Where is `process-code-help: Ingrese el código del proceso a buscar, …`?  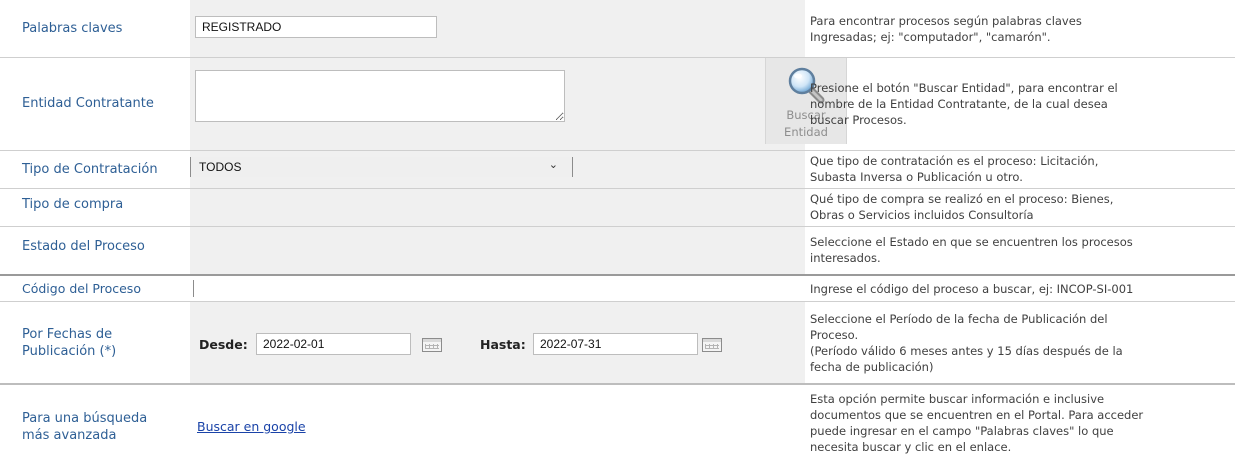 process-code-help: Ingrese el código del proceso a buscar, … is located at coordinates (972, 288).